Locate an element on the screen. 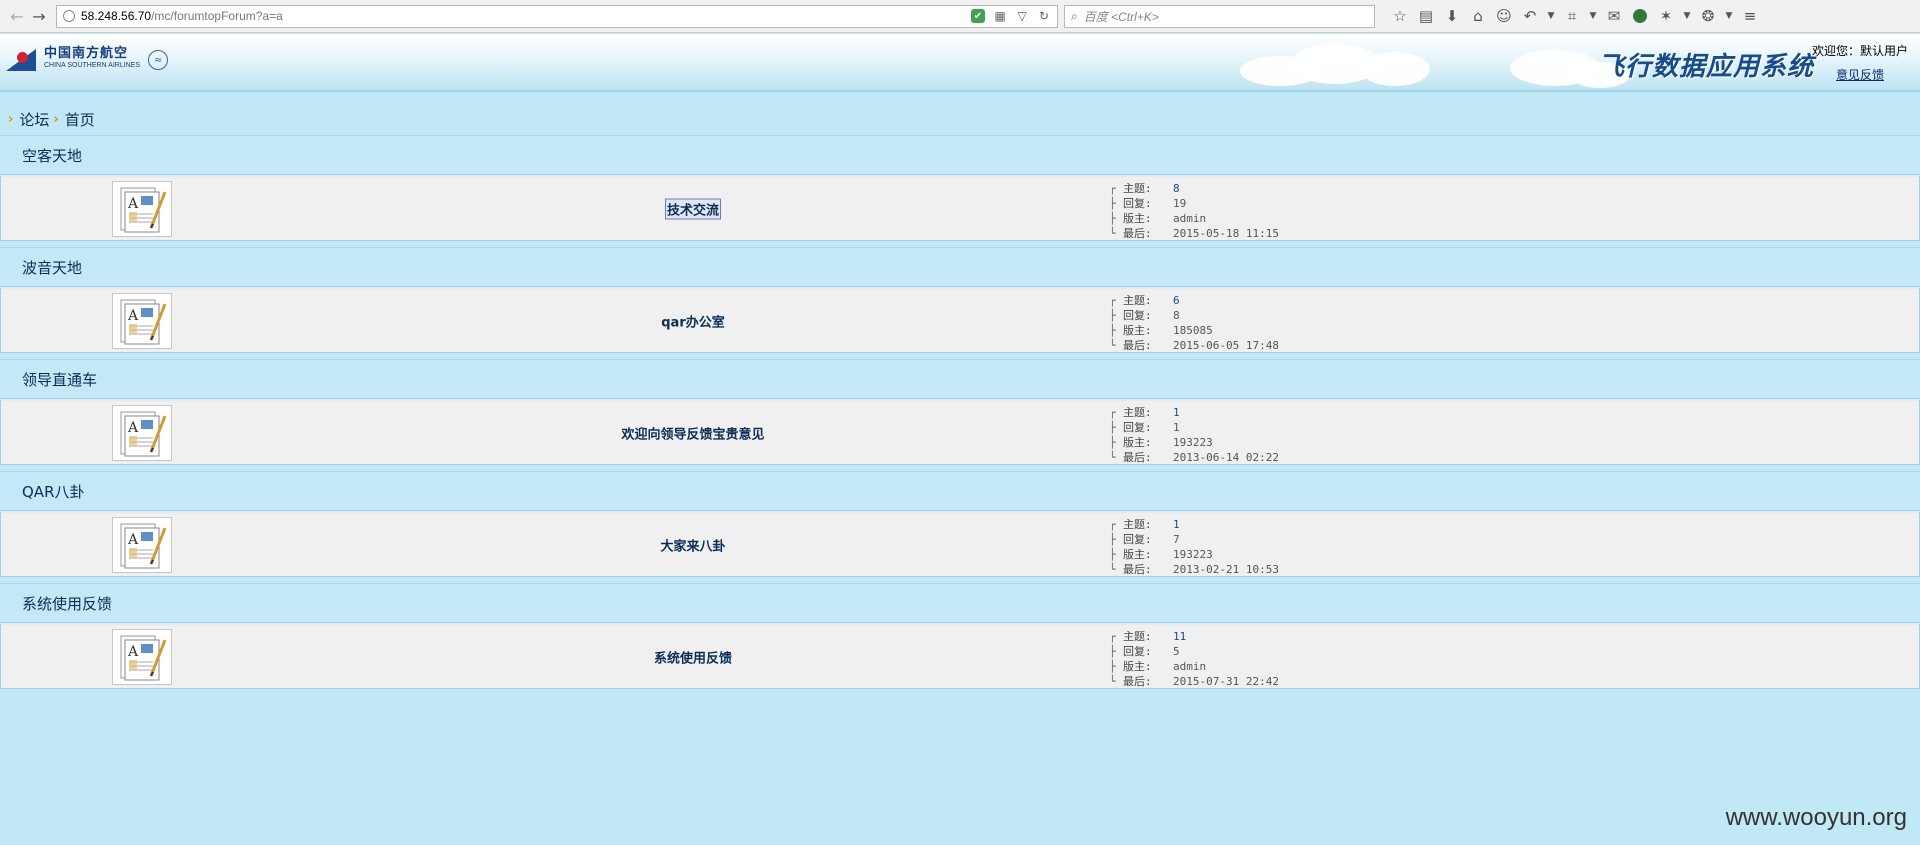 The width and height of the screenshot is (1920, 845). stat-last: └ 最后: 2015-05-18 11:15 is located at coordinates (1194, 233).